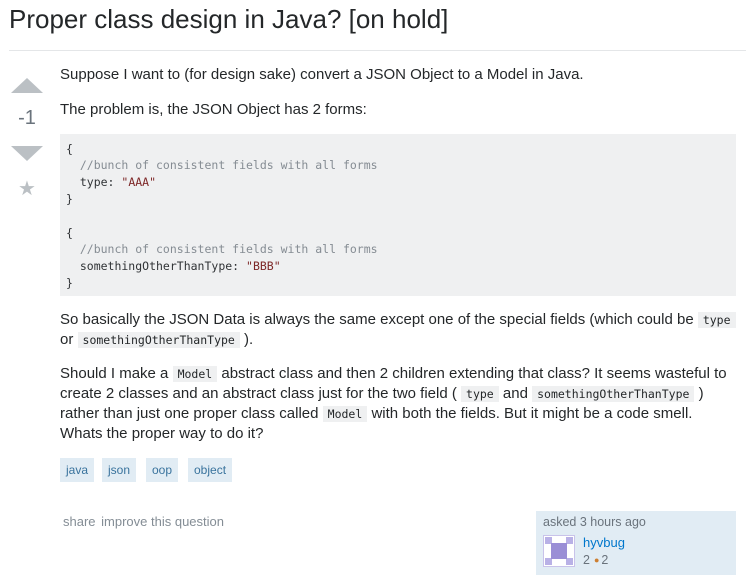 The height and width of the screenshot is (586, 746). I want to click on code-key: type:, so click(94, 182).